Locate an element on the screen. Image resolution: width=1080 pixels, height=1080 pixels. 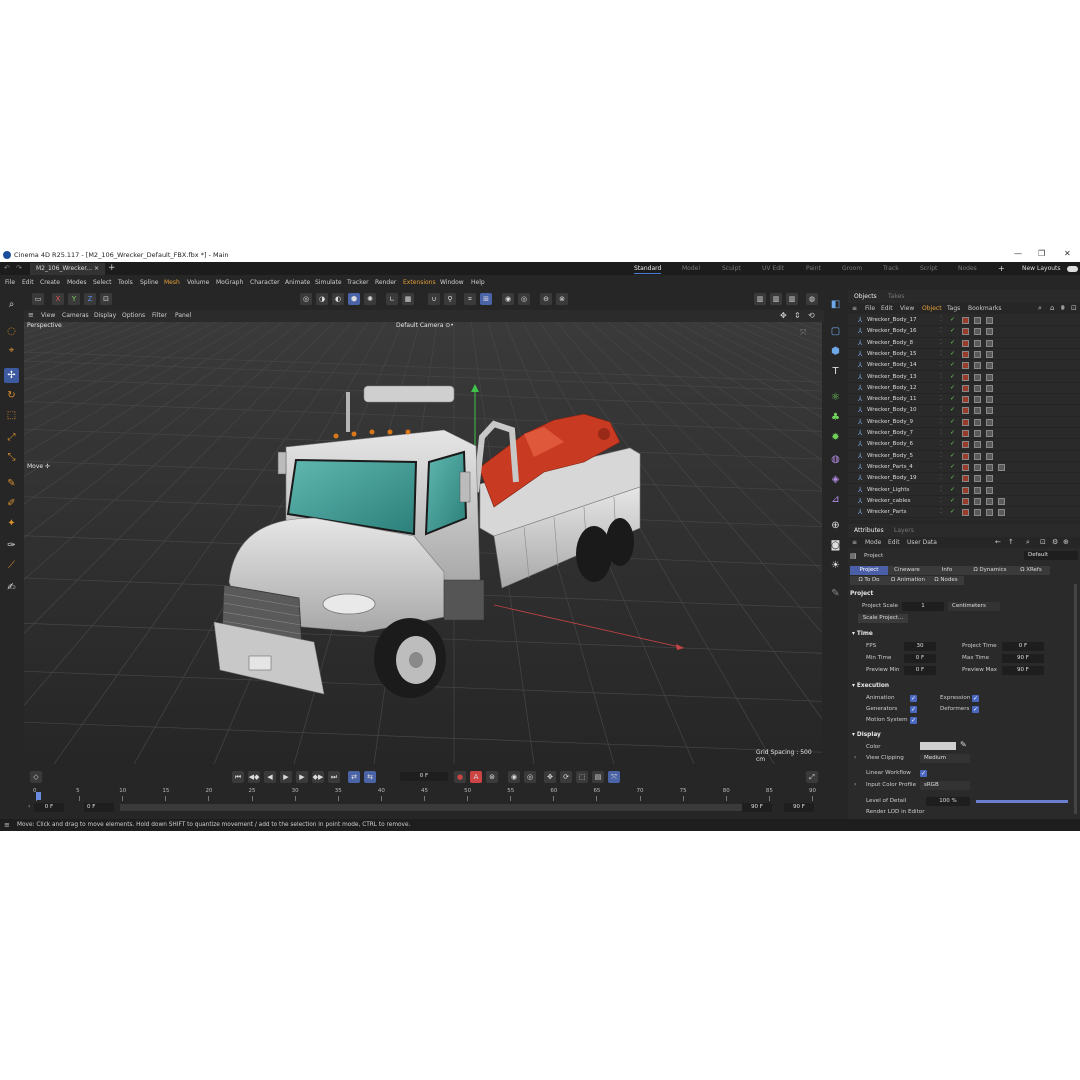
menu-spline: Spline is located at coordinates (149, 282).